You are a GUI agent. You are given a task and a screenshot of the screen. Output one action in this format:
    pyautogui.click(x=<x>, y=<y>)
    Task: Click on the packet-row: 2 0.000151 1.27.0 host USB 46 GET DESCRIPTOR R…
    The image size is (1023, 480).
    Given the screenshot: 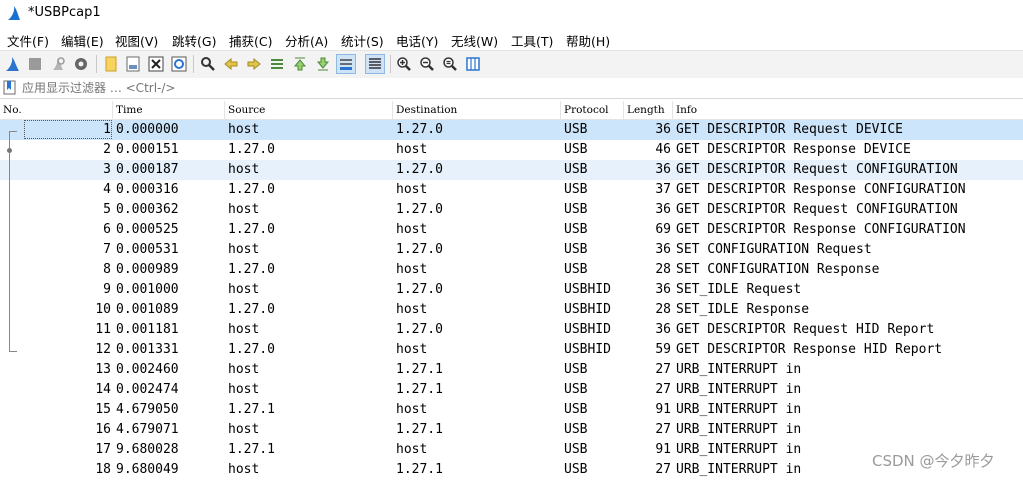 What is the action you would take?
    pyautogui.click(x=511, y=150)
    